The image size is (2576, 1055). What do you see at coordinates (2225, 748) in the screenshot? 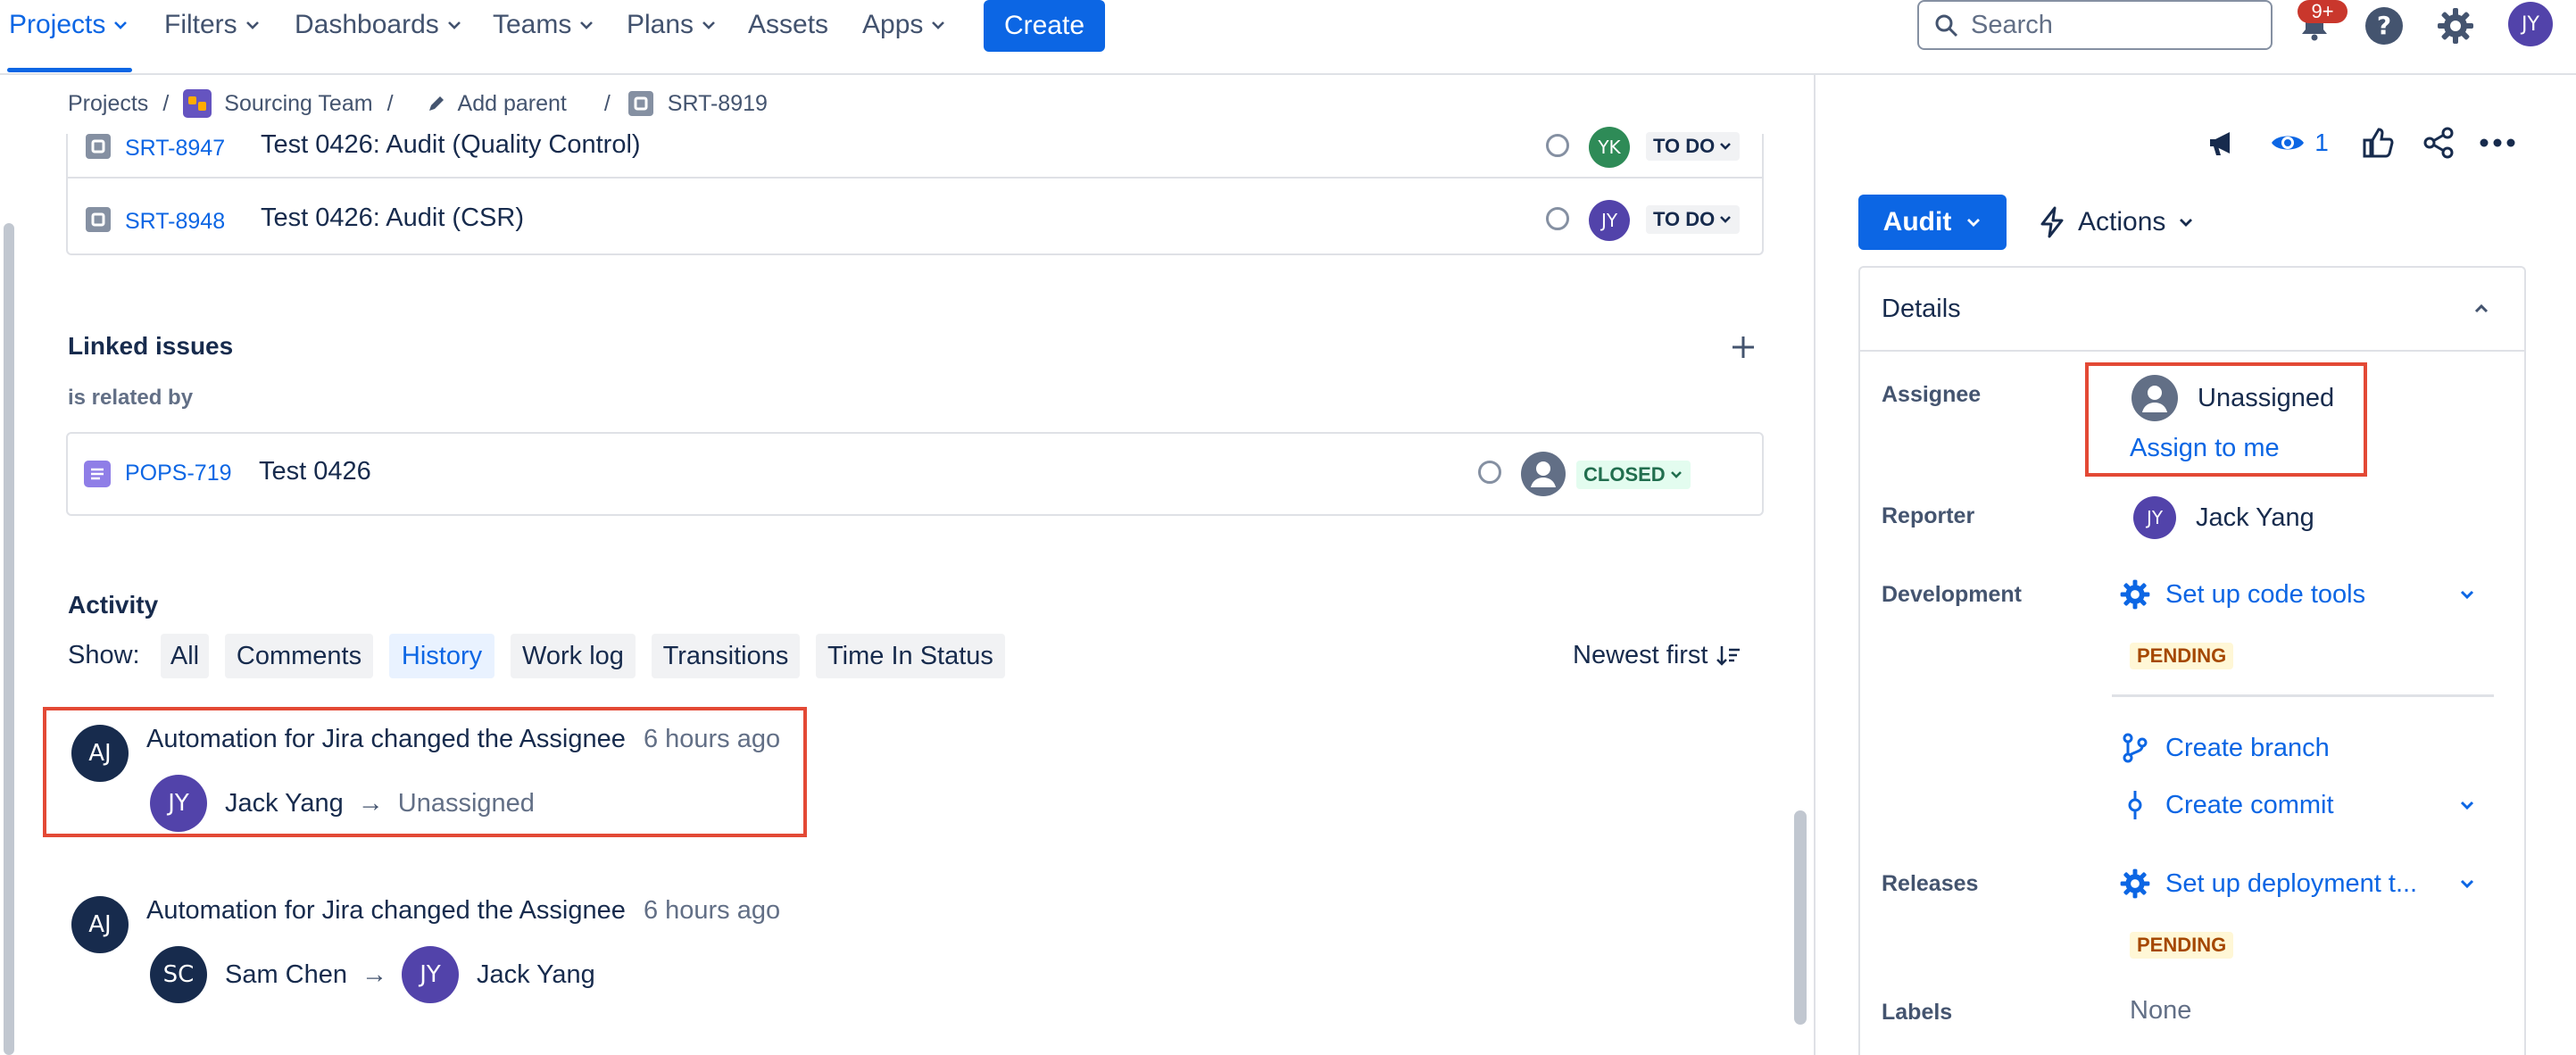
I see `create-branch-link: Create branch` at bounding box center [2225, 748].